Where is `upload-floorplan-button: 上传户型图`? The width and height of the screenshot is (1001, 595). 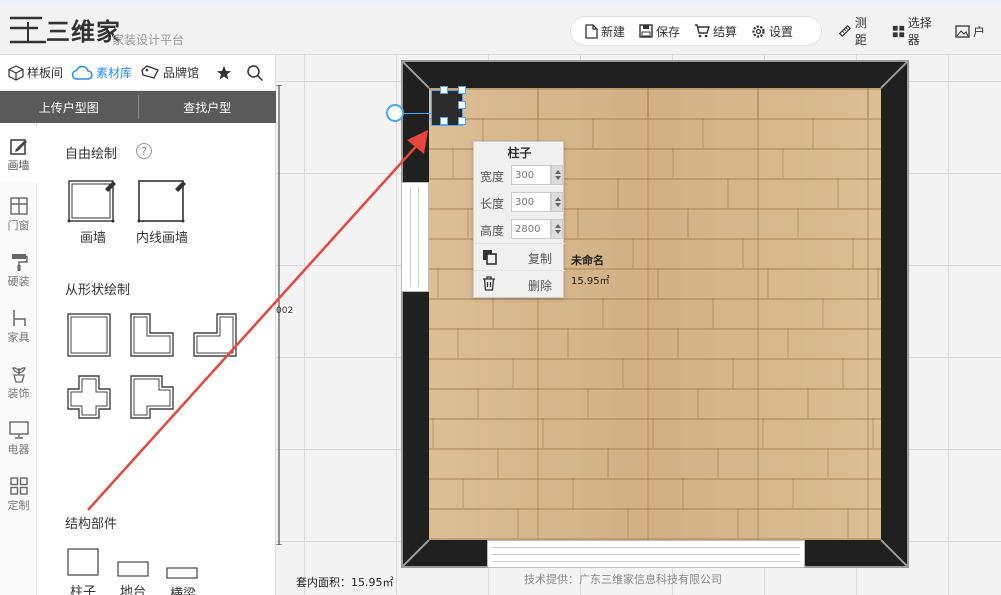
upload-floorplan-button: 上传户型图 is located at coordinates (69, 107).